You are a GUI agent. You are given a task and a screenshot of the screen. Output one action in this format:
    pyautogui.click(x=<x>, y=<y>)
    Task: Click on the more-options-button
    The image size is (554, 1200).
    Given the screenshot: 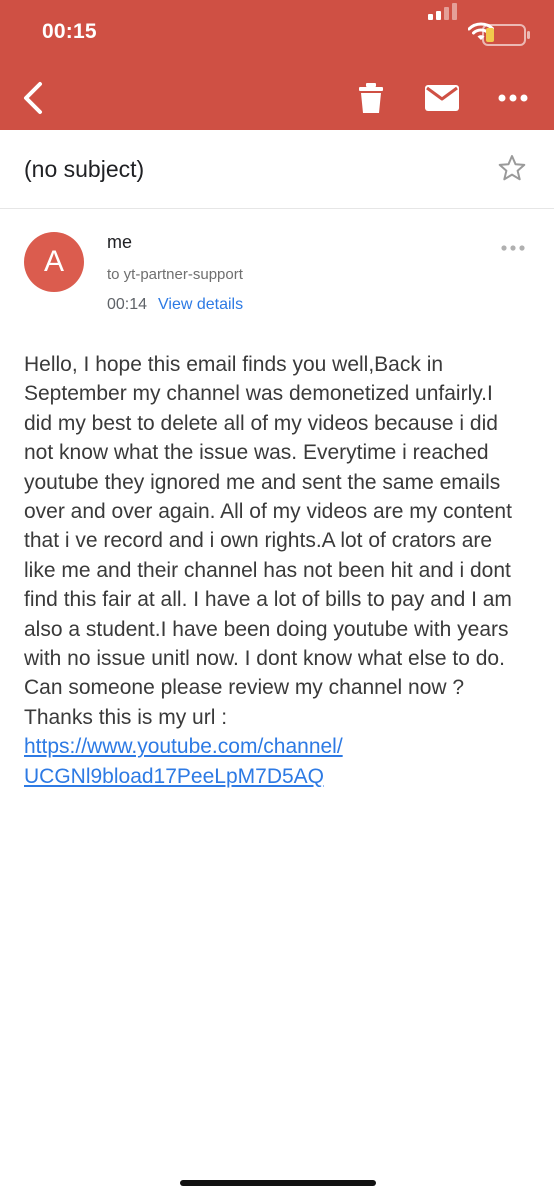 What is the action you would take?
    pyautogui.click(x=513, y=98)
    